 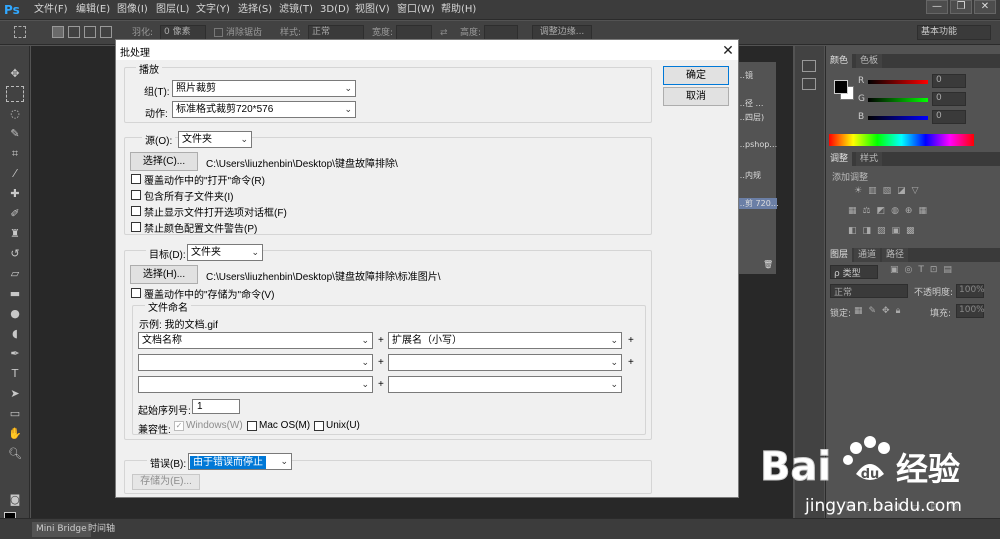 What do you see at coordinates (949, 99) in the screenshot?
I see `channel-g-value: 0` at bounding box center [949, 99].